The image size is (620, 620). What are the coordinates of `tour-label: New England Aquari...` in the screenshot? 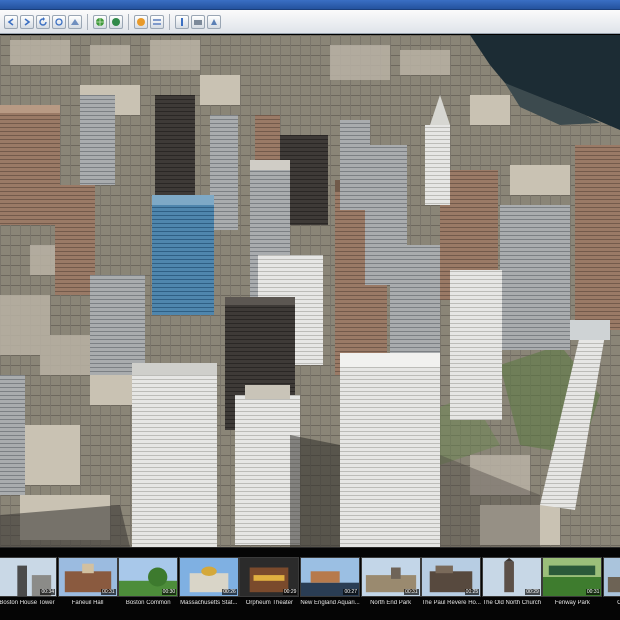 It's located at (330, 603).